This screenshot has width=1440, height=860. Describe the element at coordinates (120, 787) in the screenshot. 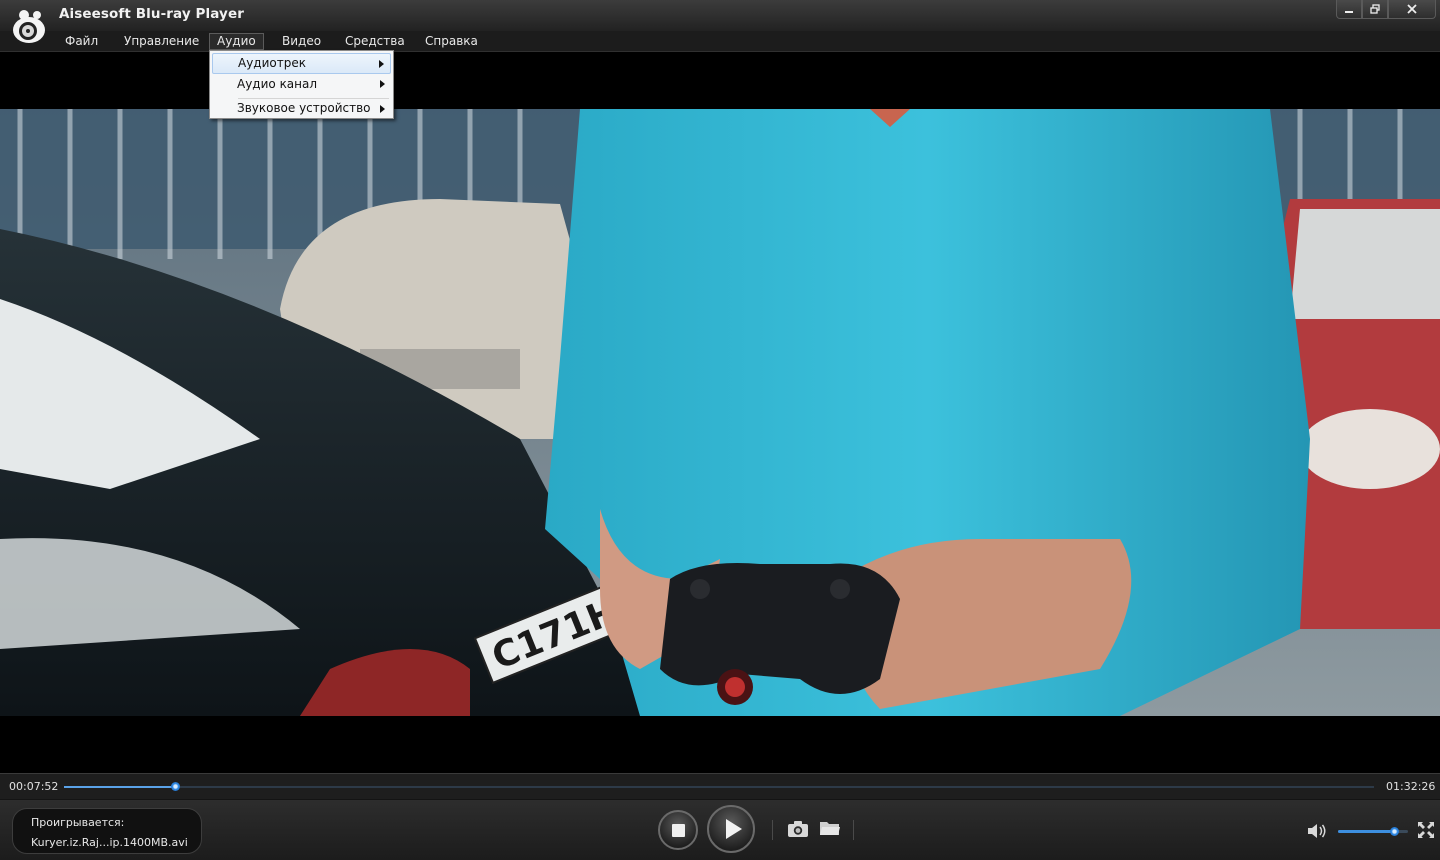

I see `seek-progress` at that location.